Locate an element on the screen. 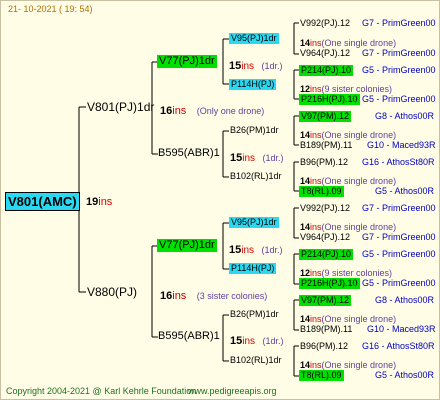  sire-ss-r1: G7 - PrimGreen00 is located at coordinates (399, 23).